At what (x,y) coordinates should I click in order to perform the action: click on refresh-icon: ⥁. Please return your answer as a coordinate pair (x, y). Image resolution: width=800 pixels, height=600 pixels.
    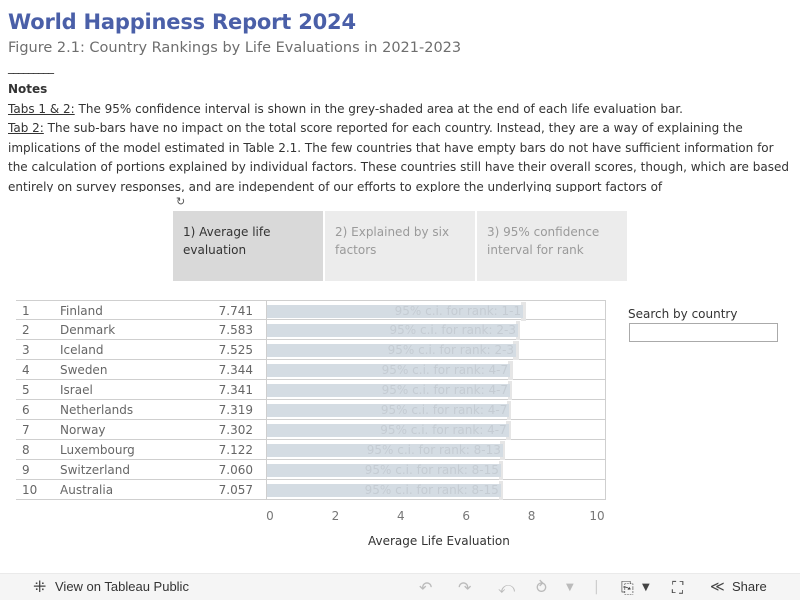
    Looking at the image, I should click on (541, 587).